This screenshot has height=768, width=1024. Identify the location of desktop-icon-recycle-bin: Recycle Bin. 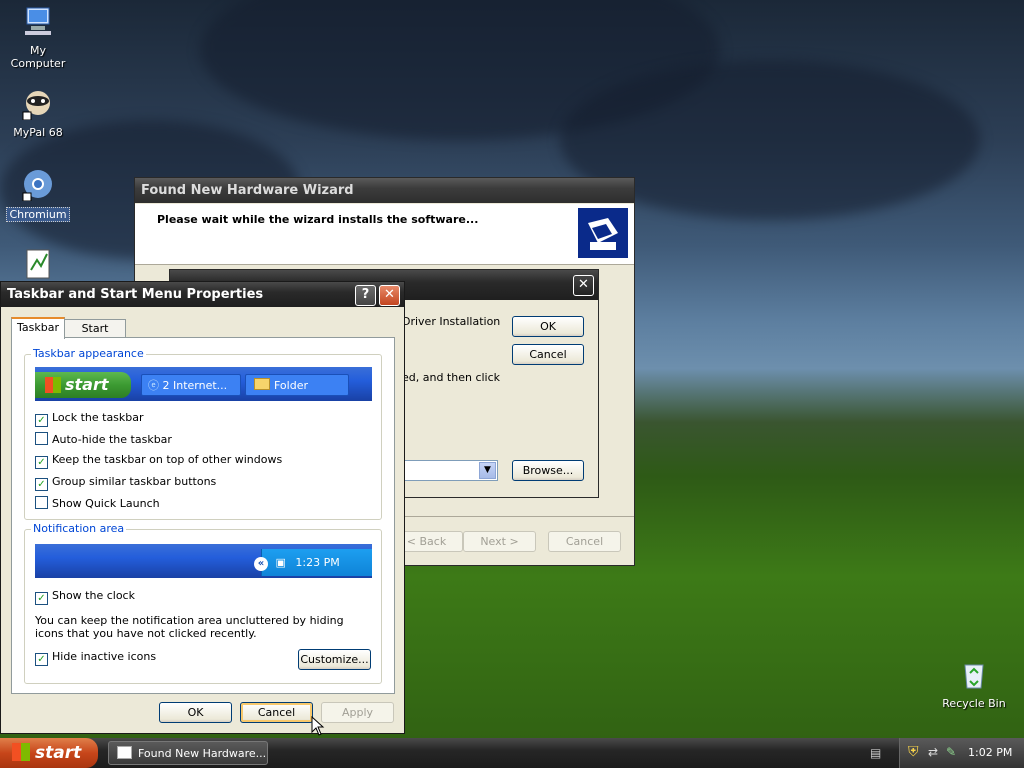
(974, 683).